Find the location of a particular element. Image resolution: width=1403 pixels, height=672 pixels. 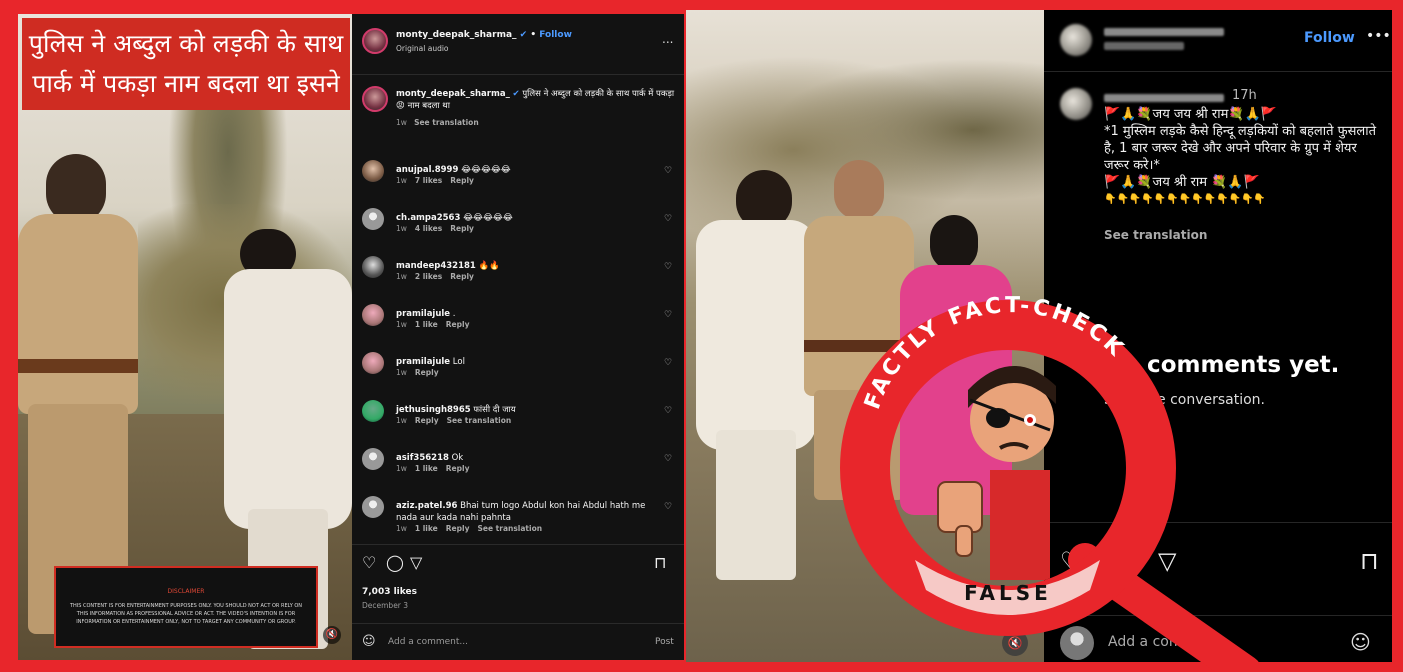

commenter-username: aziz.patel.96 is located at coordinates (426, 506).